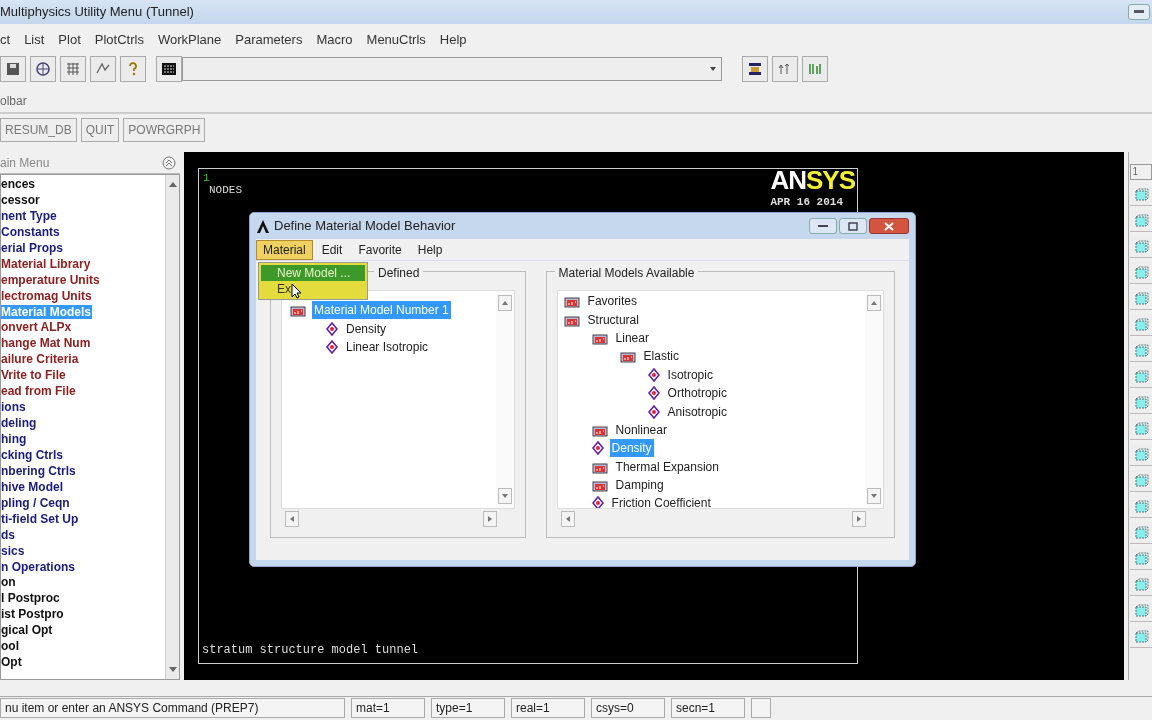 The height and width of the screenshot is (720, 1152). What do you see at coordinates (46, 263) in the screenshot?
I see `tree-item: Material Library` at bounding box center [46, 263].